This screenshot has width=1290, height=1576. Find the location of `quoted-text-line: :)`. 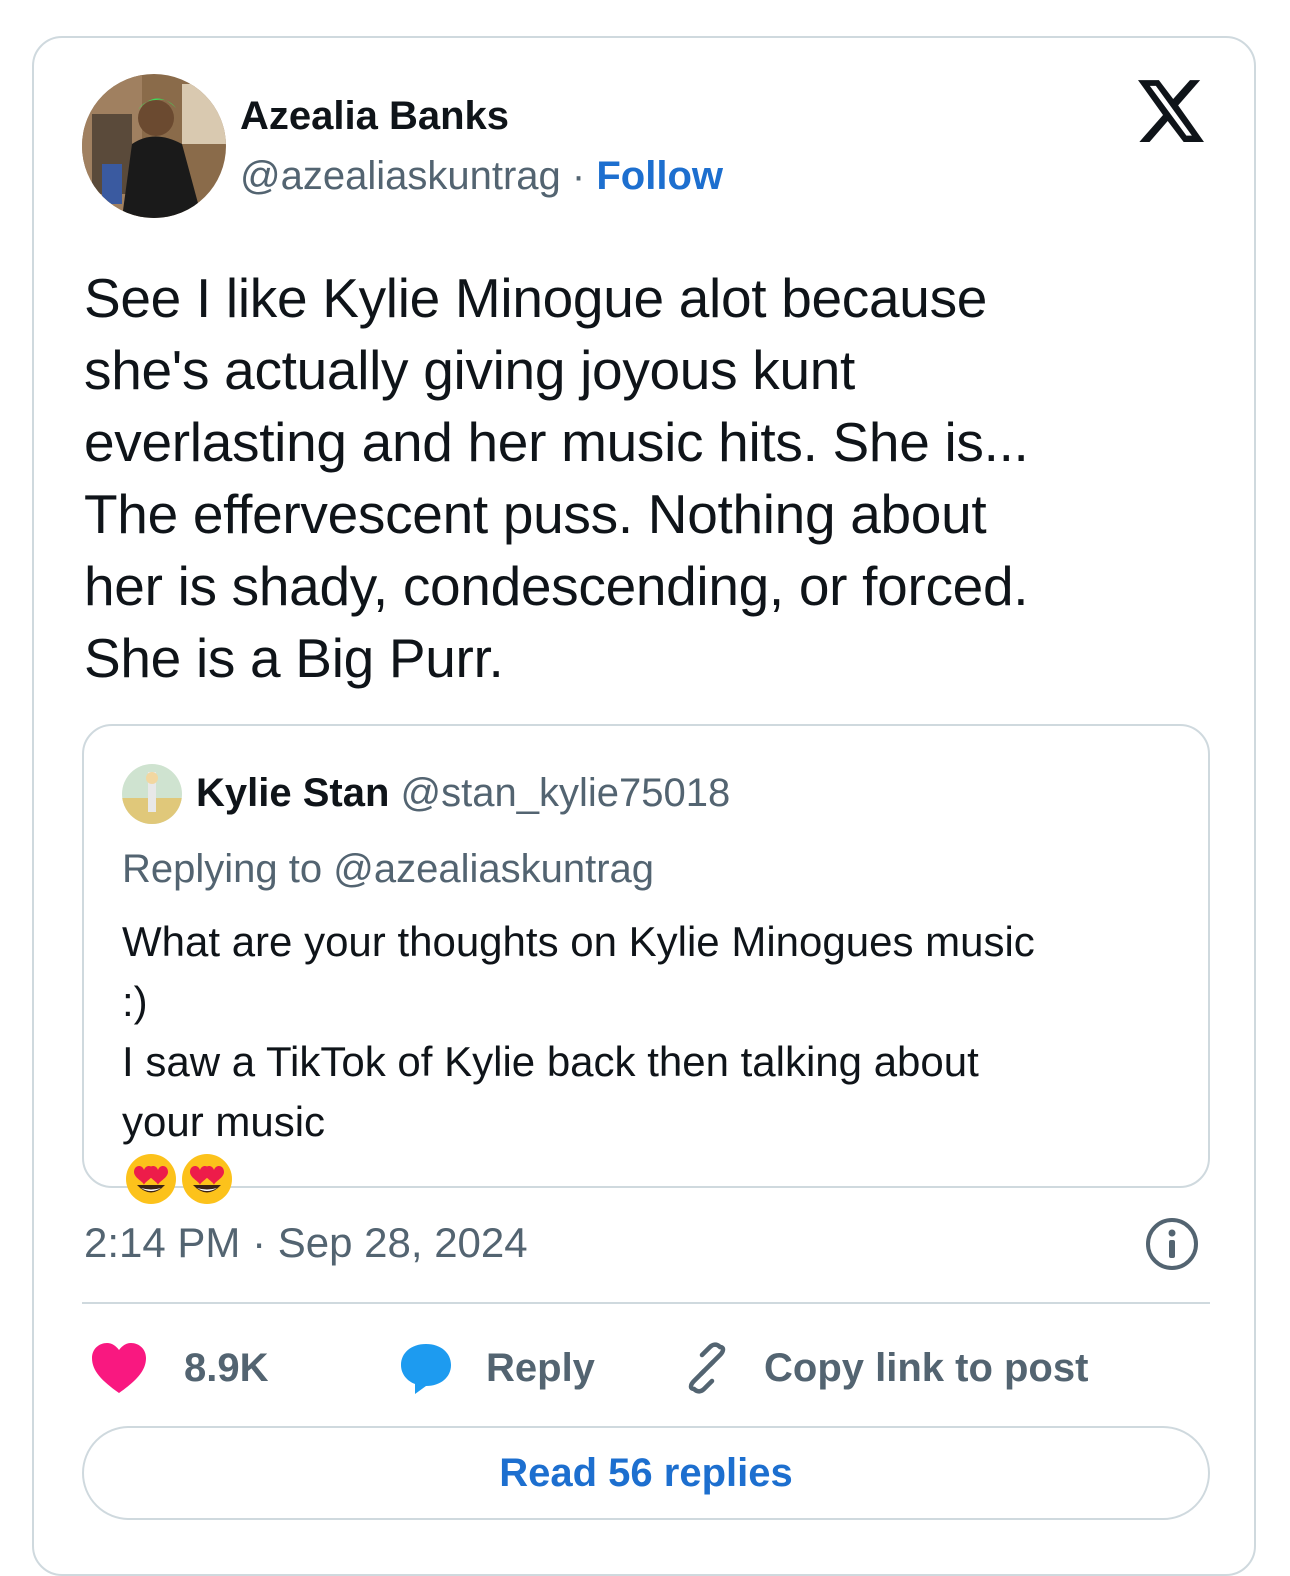

quoted-text-line: :) is located at coordinates (135, 1001).